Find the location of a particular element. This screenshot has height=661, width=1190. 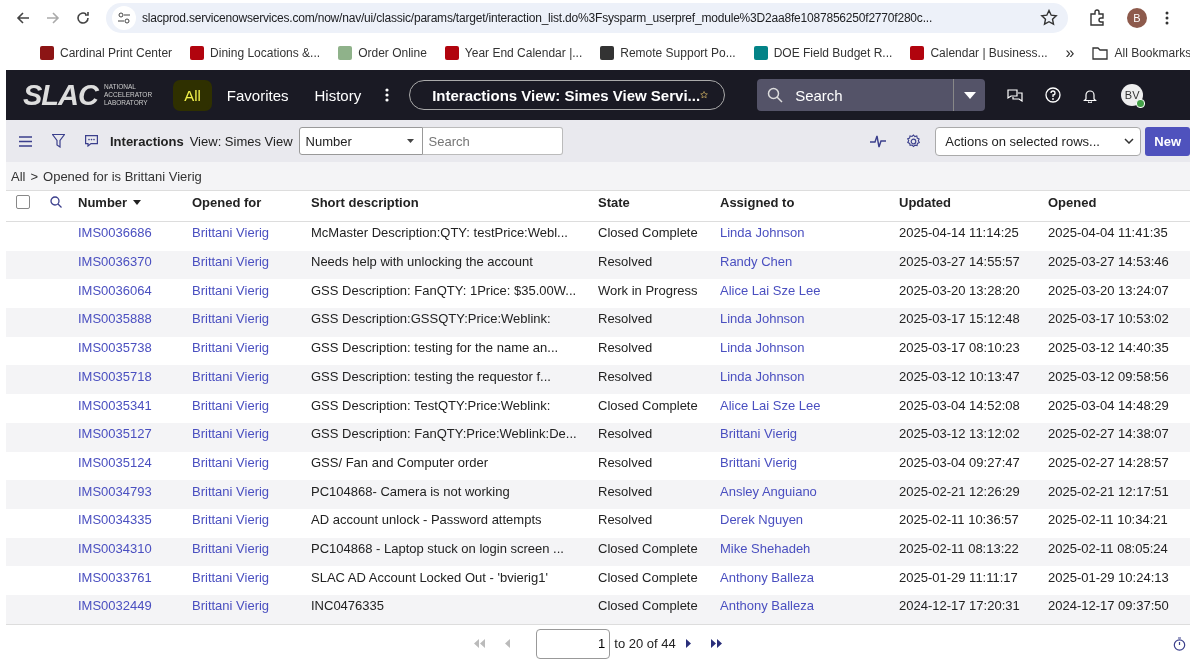

table-link: IMS0035341 is located at coordinates (115, 405).